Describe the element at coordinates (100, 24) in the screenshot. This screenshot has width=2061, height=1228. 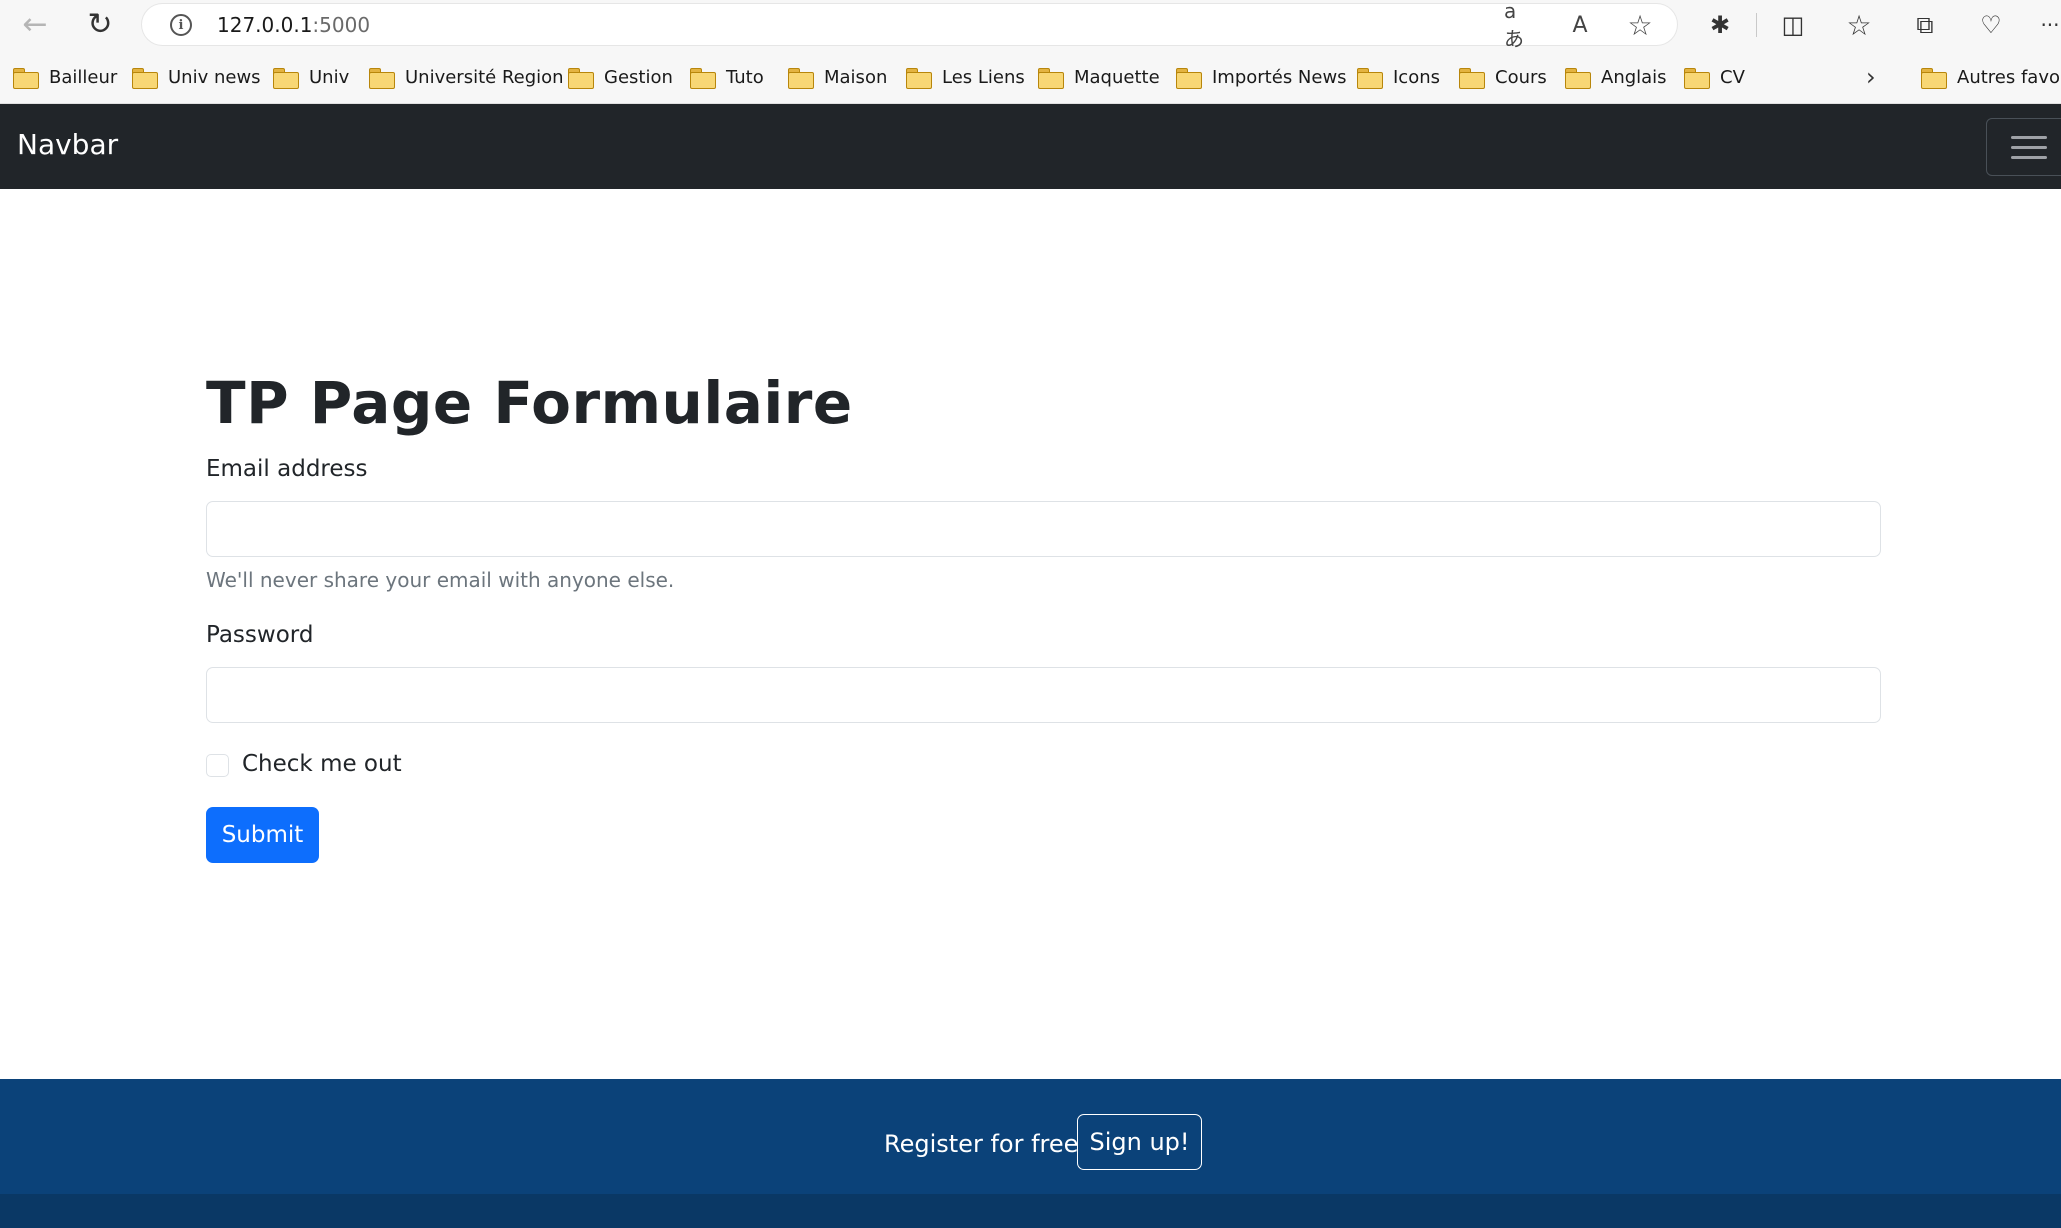
I see `reload-icon: ↻` at that location.